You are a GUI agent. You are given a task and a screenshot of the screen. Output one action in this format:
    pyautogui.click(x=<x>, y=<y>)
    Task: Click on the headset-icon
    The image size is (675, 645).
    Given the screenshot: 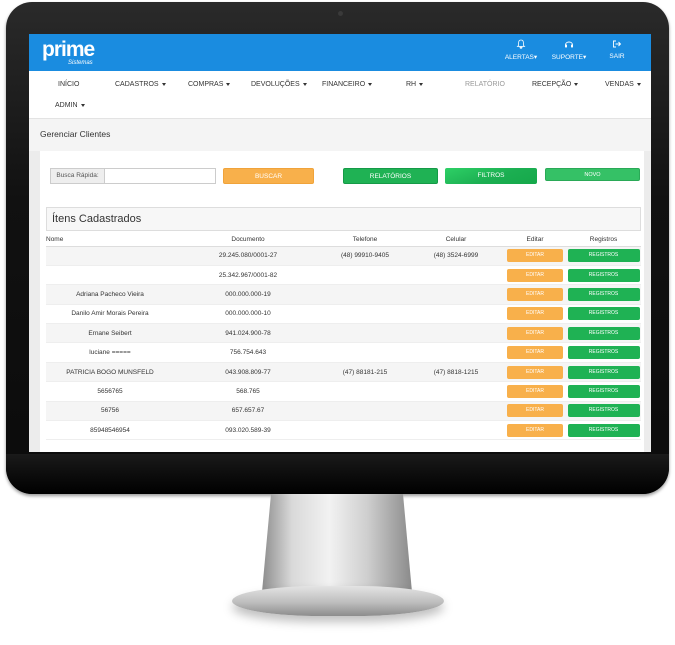 What is the action you would take?
    pyautogui.click(x=569, y=44)
    